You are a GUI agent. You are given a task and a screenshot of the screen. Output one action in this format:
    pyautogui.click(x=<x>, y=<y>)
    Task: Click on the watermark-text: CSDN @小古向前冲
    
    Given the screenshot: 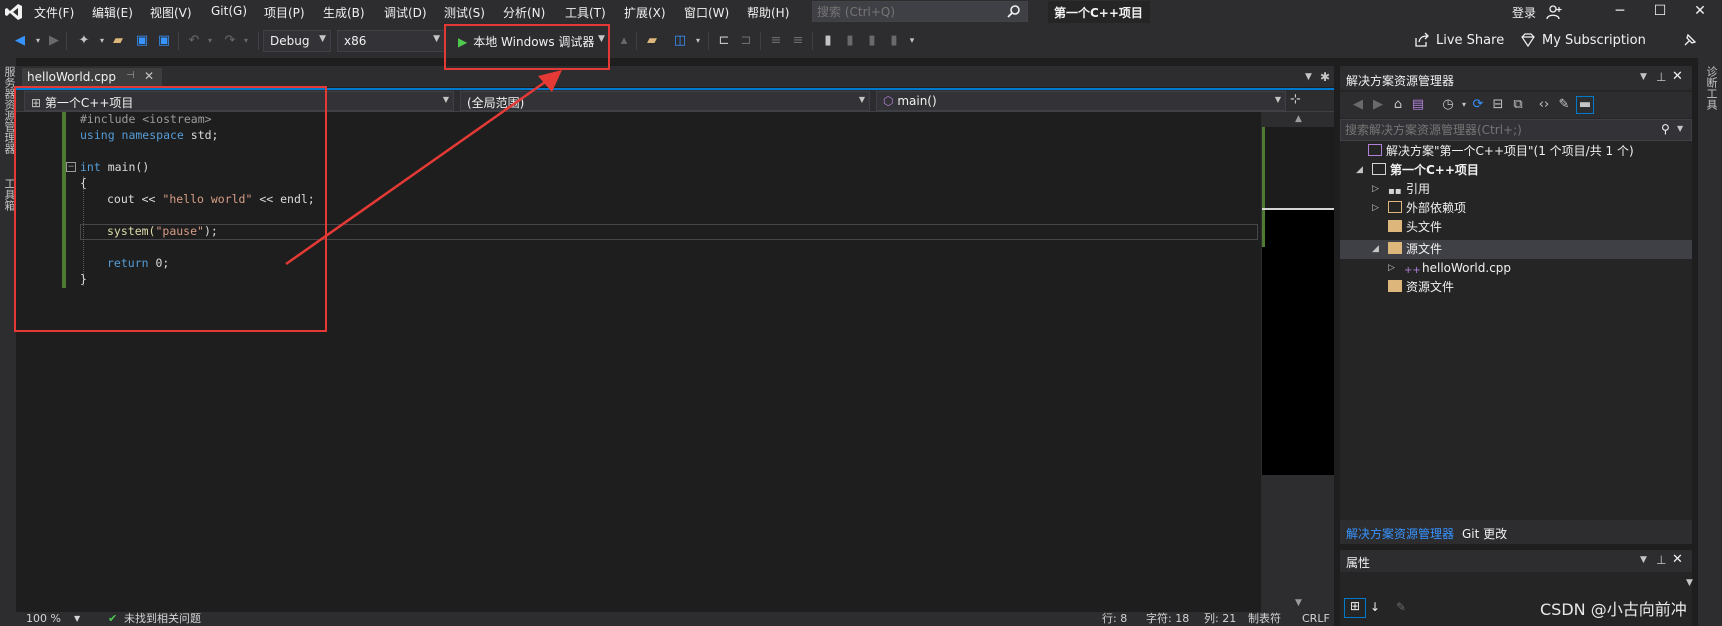 What is the action you would take?
    pyautogui.click(x=1613, y=609)
    